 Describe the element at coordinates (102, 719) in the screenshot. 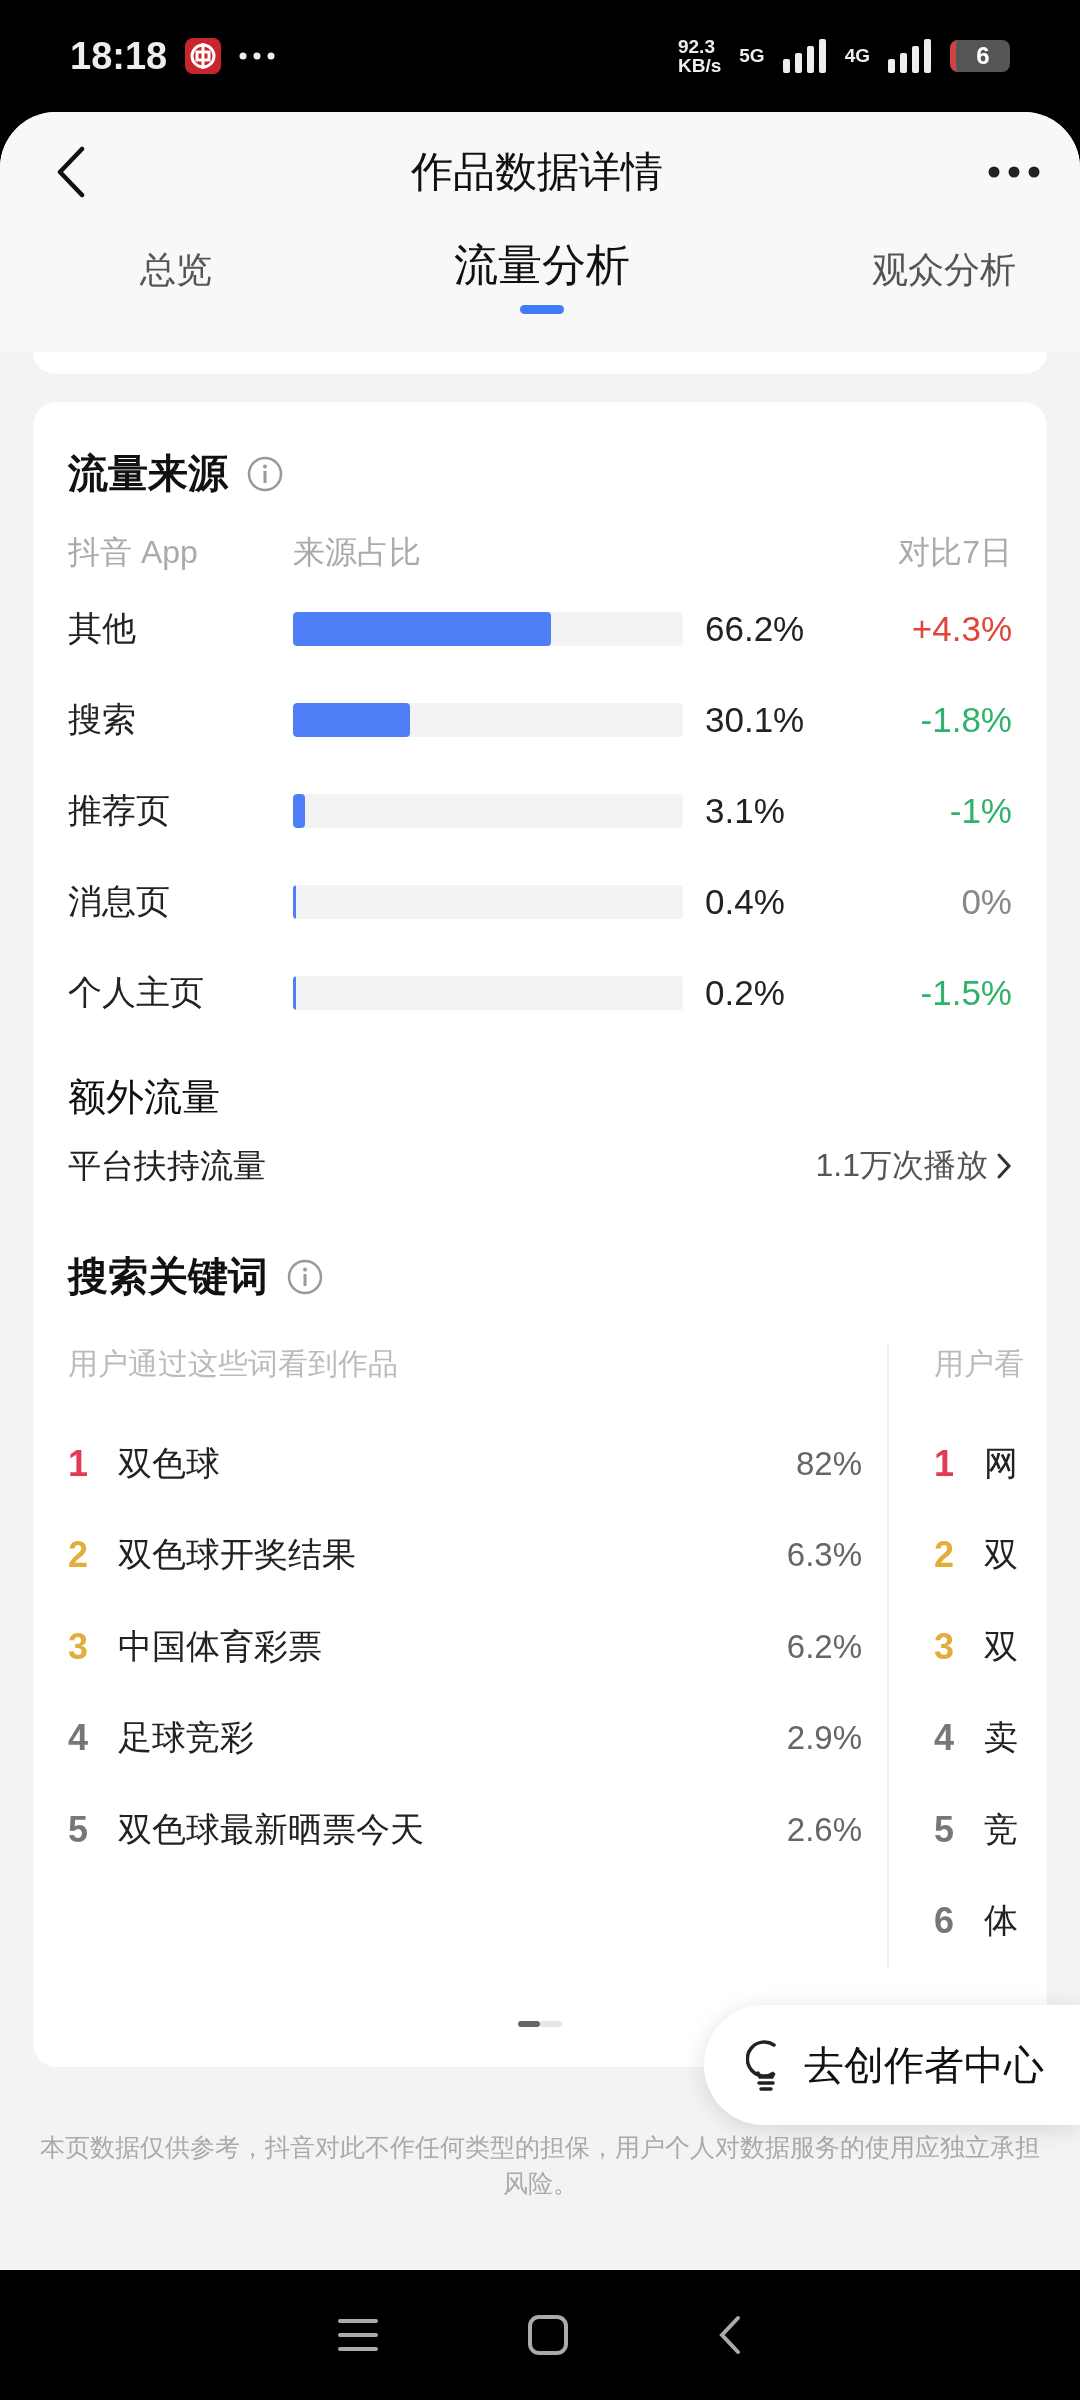

I see `source-name: 搜索` at that location.